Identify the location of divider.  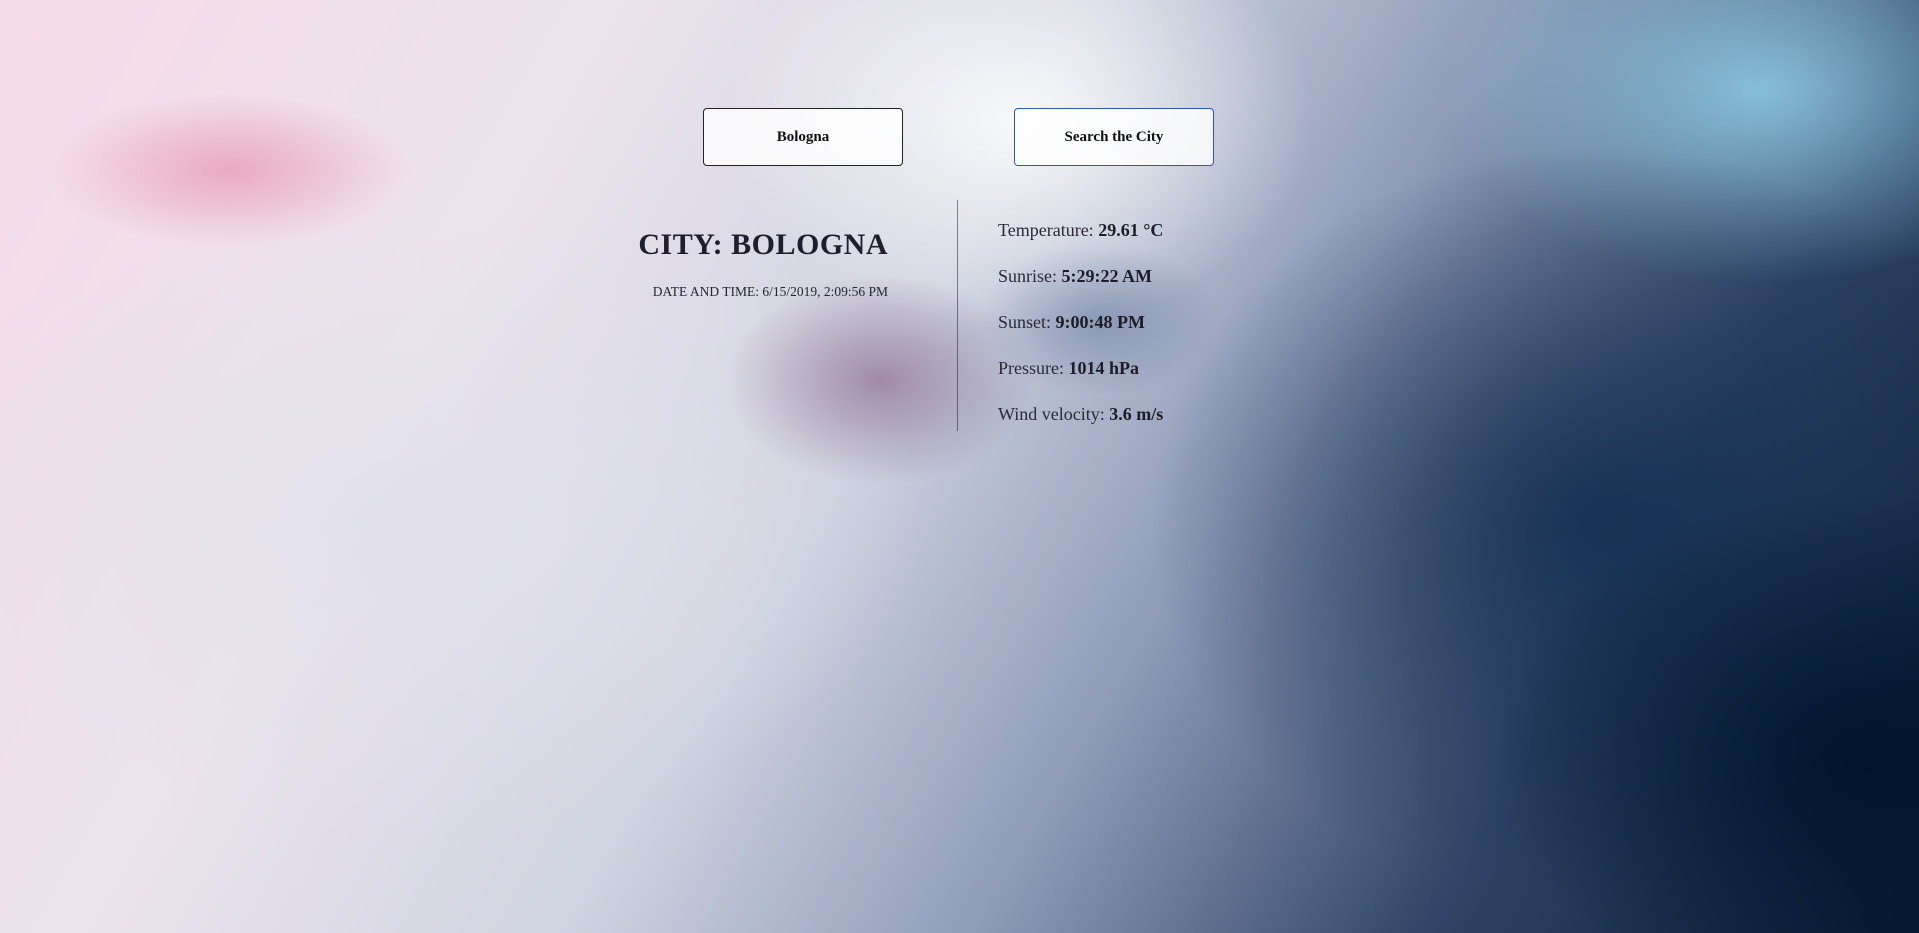
(957, 315).